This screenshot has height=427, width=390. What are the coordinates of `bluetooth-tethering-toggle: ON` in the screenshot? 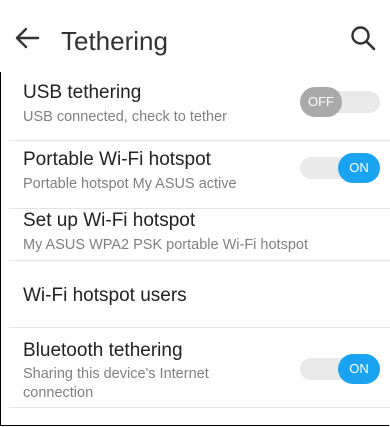 It's located at (340, 369).